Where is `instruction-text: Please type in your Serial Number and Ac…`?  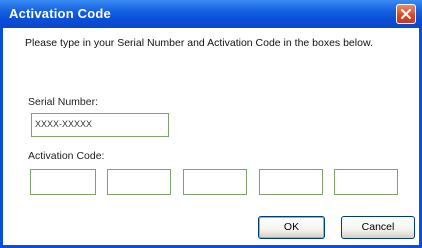 instruction-text: Please type in your Serial Number and Ac… is located at coordinates (199, 43).